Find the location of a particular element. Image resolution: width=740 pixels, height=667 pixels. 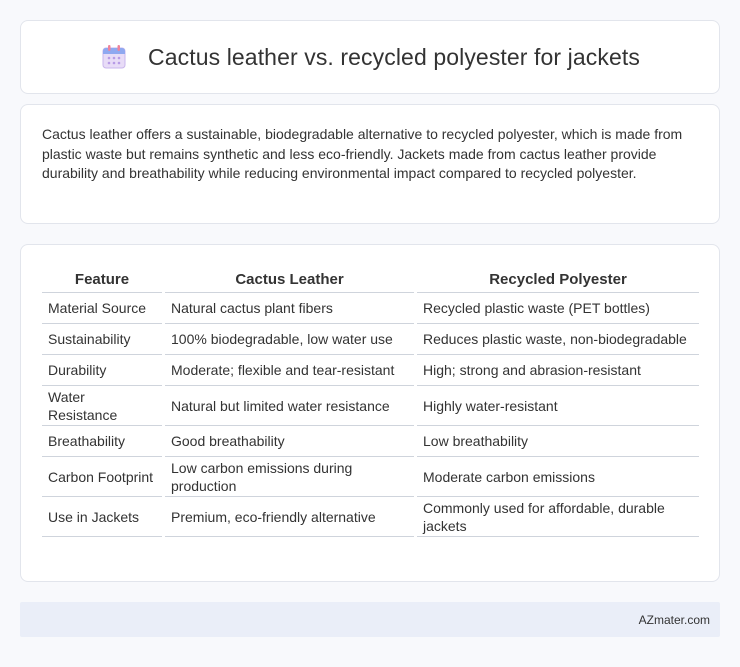

column-header-recycled-polyester: Recycled Polyester is located at coordinates (558, 280).